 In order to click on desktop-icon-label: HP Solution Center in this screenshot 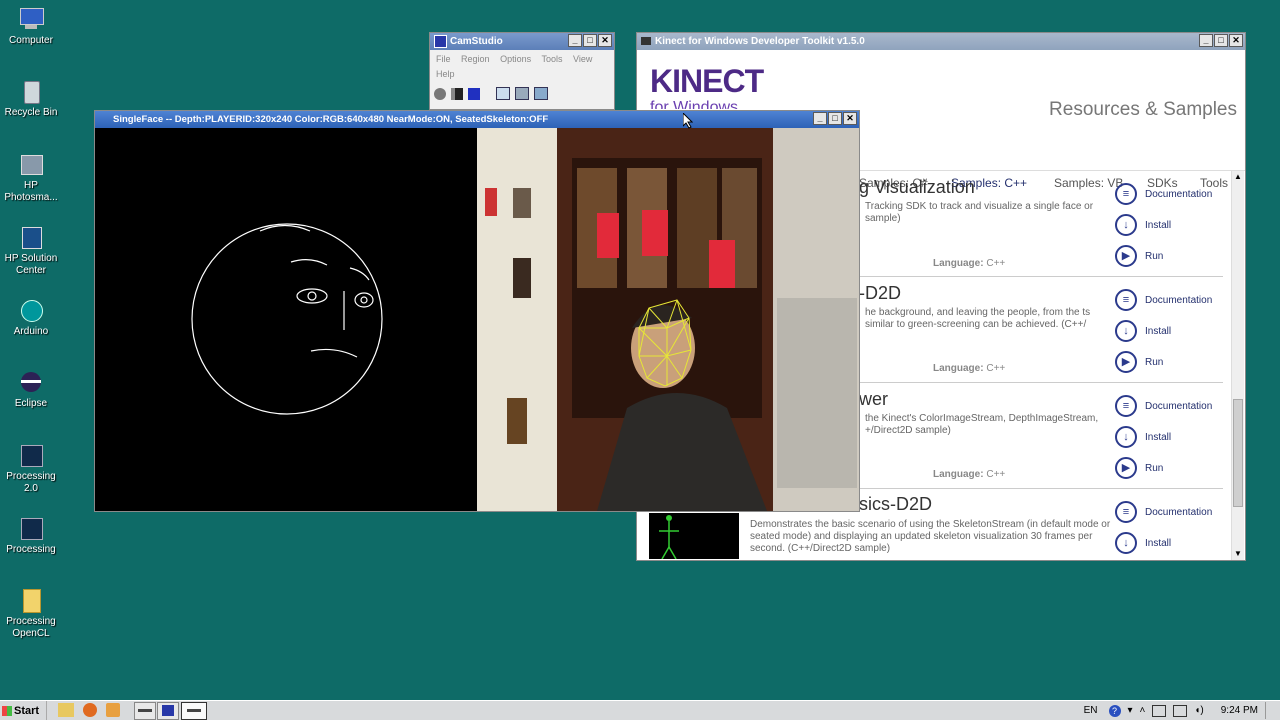, I will do `click(31, 264)`.